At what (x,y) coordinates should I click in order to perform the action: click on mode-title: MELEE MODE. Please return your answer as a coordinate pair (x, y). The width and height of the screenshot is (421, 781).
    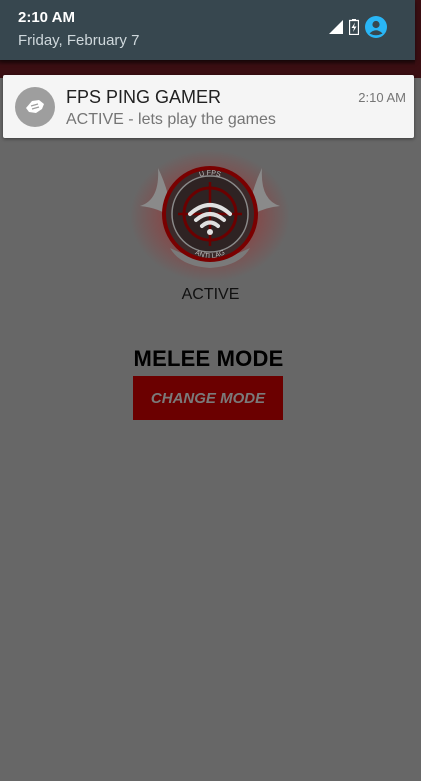
    Looking at the image, I should click on (208, 358).